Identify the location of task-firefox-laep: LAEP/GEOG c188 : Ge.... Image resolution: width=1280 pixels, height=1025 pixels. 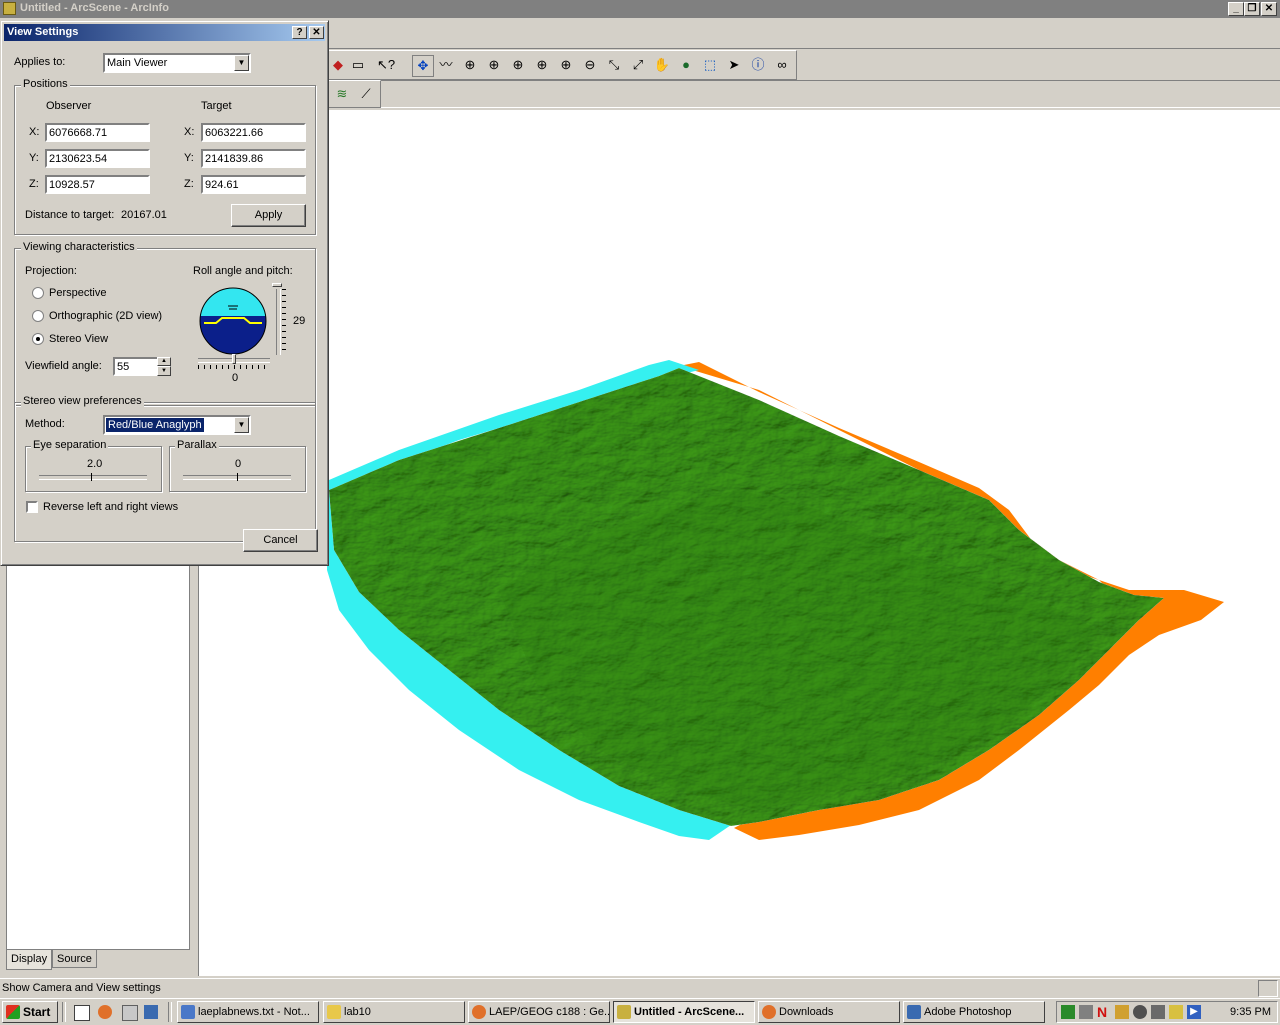
(539, 1012).